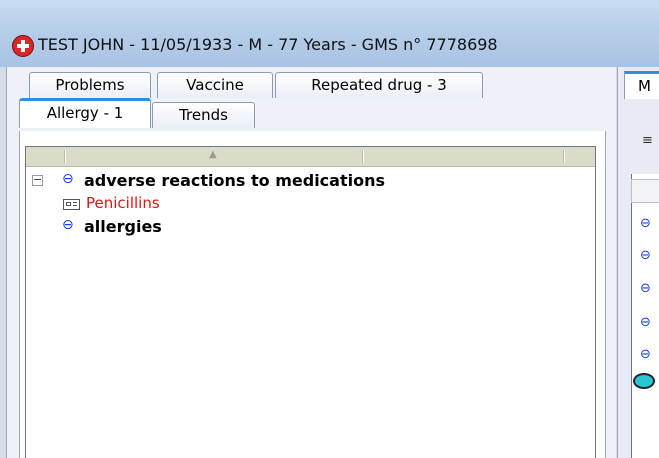 This screenshot has height=458, width=659. Describe the element at coordinates (310, 227) in the screenshot. I see `tree-row-allergies: ⊖ allergies` at that location.